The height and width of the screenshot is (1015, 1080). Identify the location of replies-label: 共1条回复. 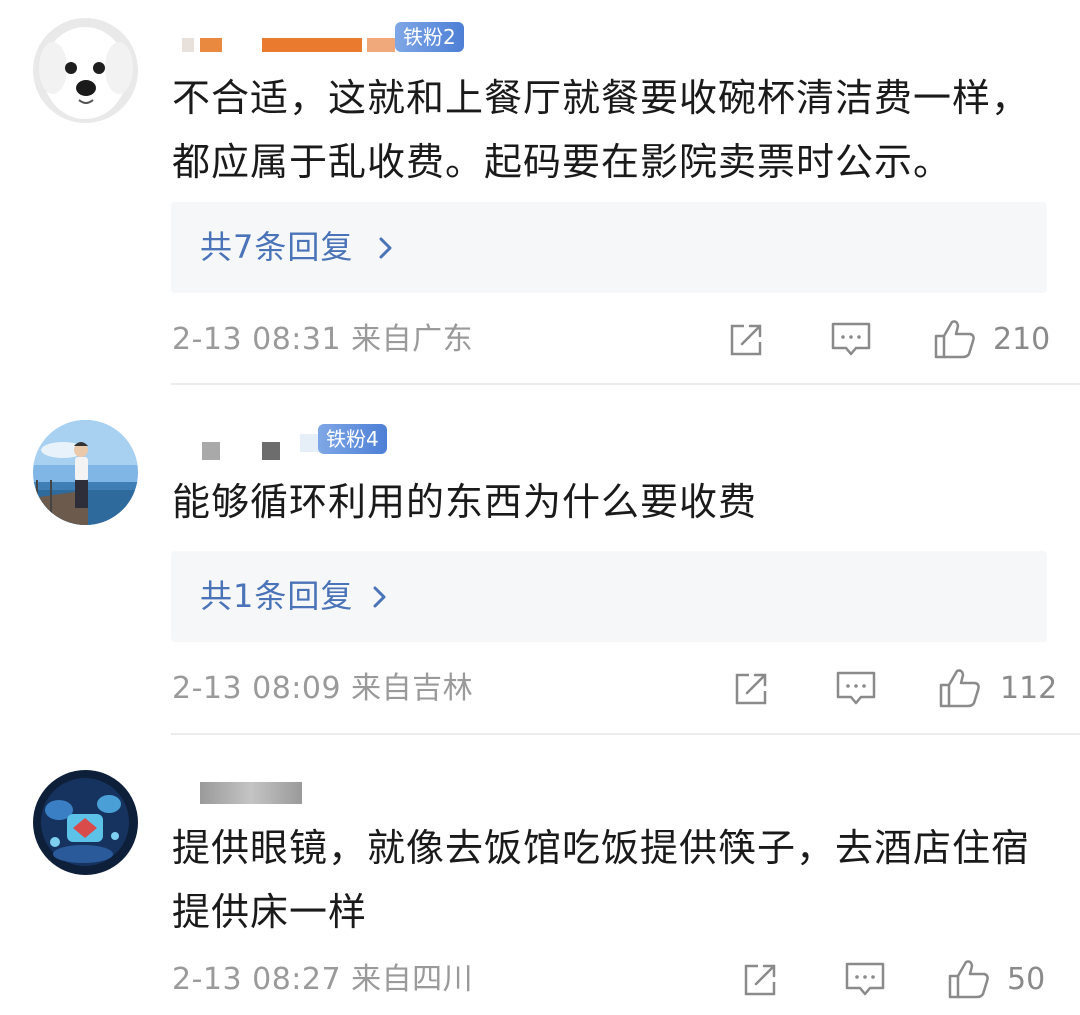
(277, 596).